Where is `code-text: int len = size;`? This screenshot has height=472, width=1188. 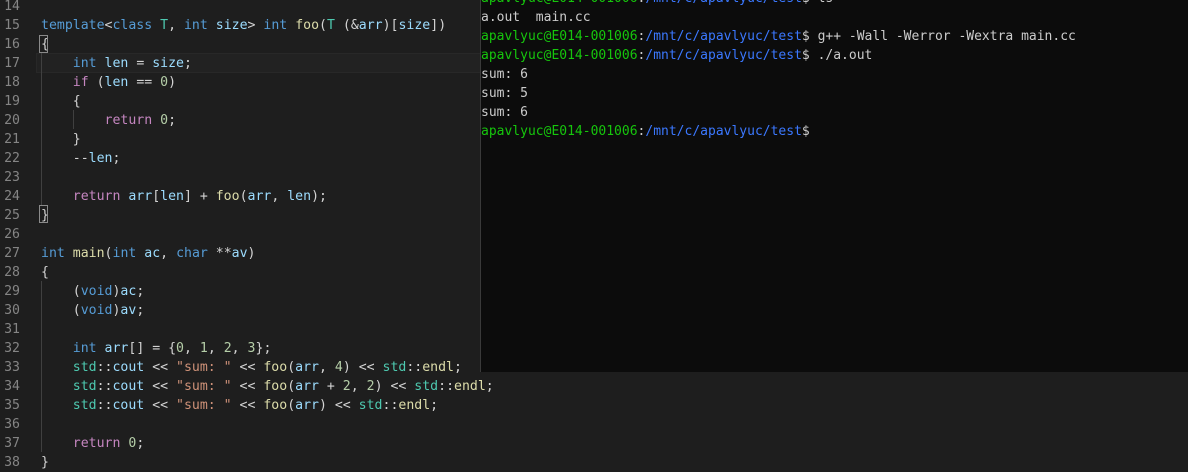
code-text: int len = size; is located at coordinates (116, 63).